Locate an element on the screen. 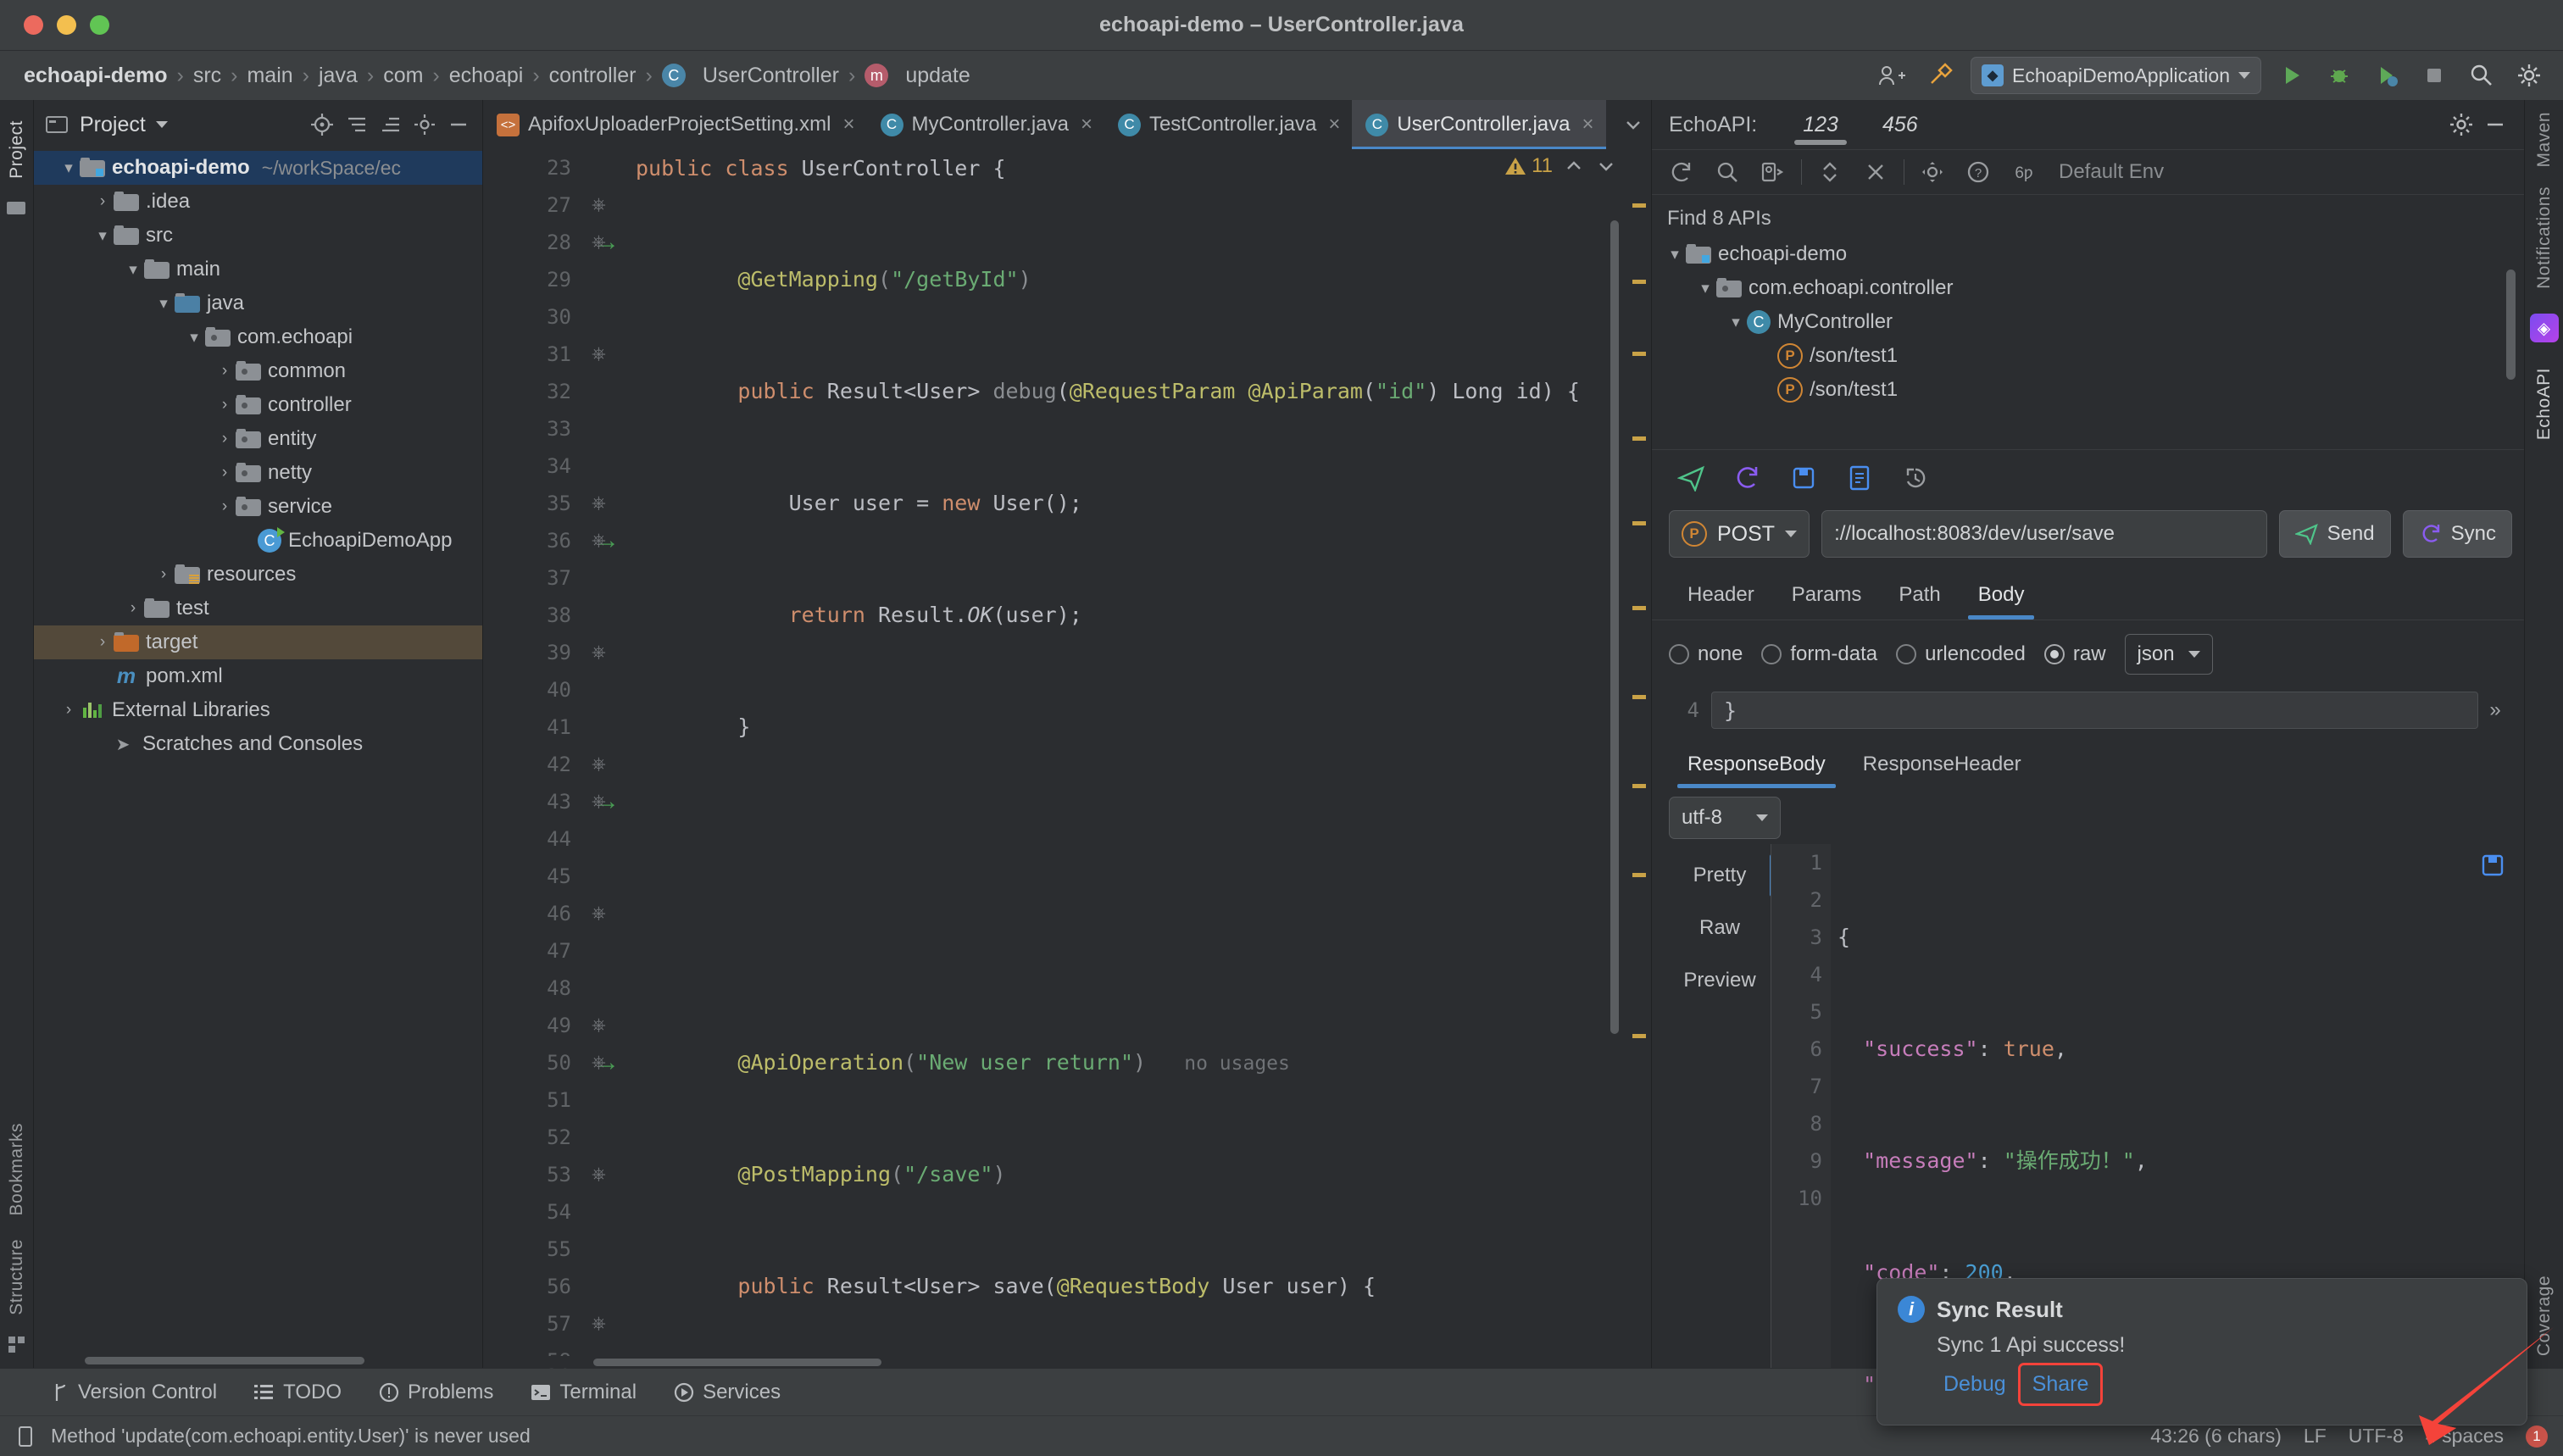  expand-collapse-icon is located at coordinates (1830, 172).